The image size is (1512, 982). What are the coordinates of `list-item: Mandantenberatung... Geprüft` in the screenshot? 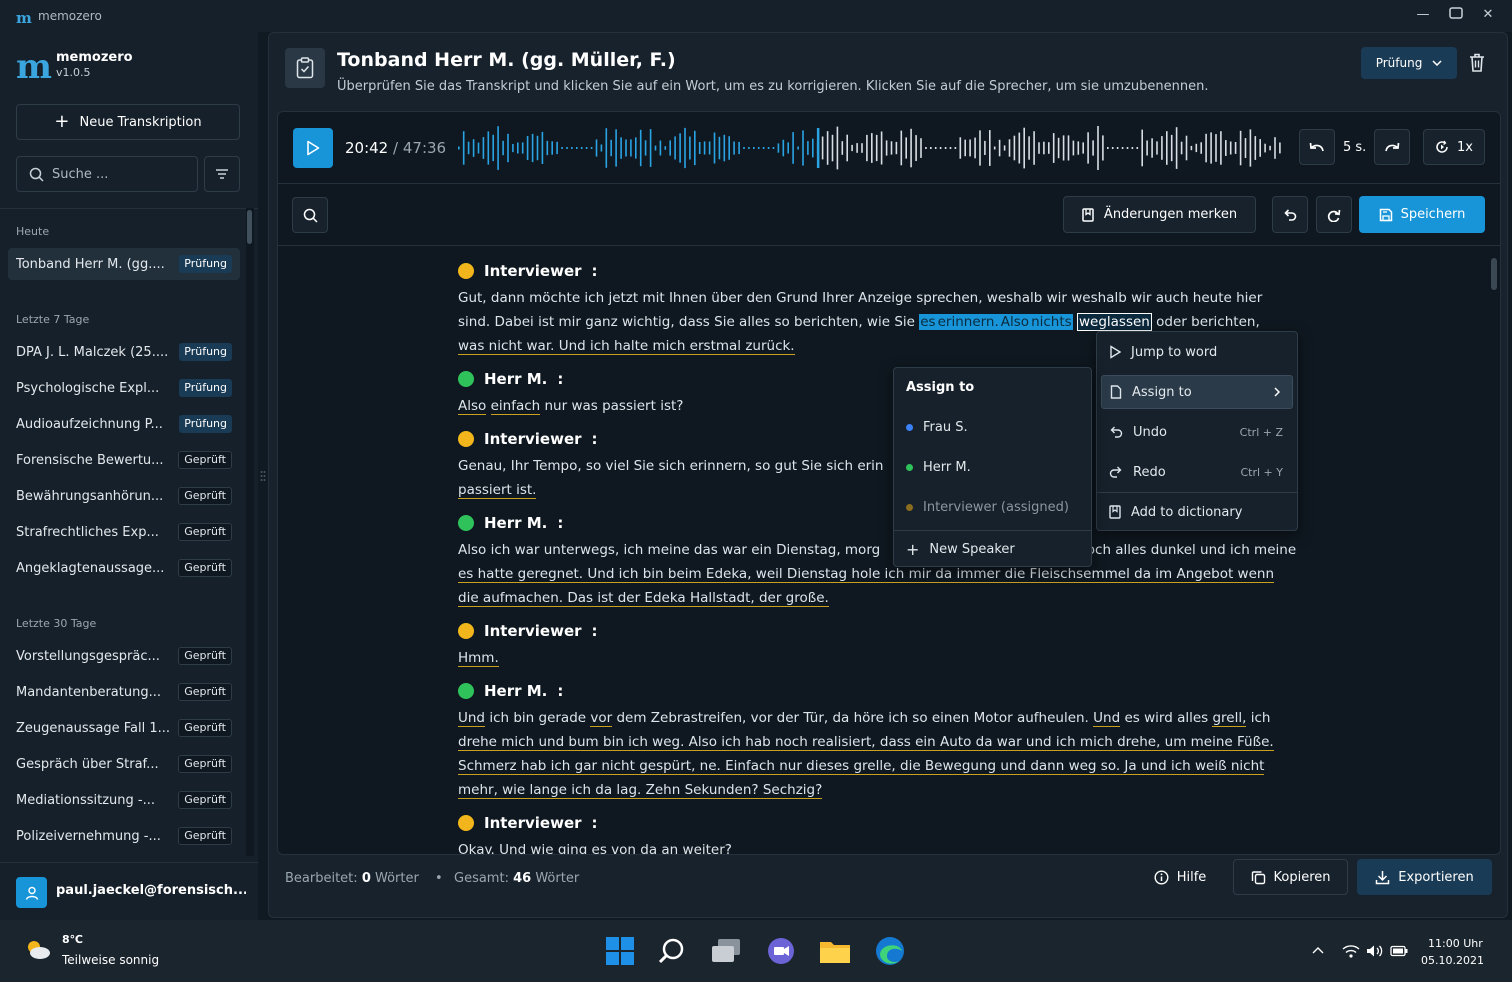 It's located at (124, 692).